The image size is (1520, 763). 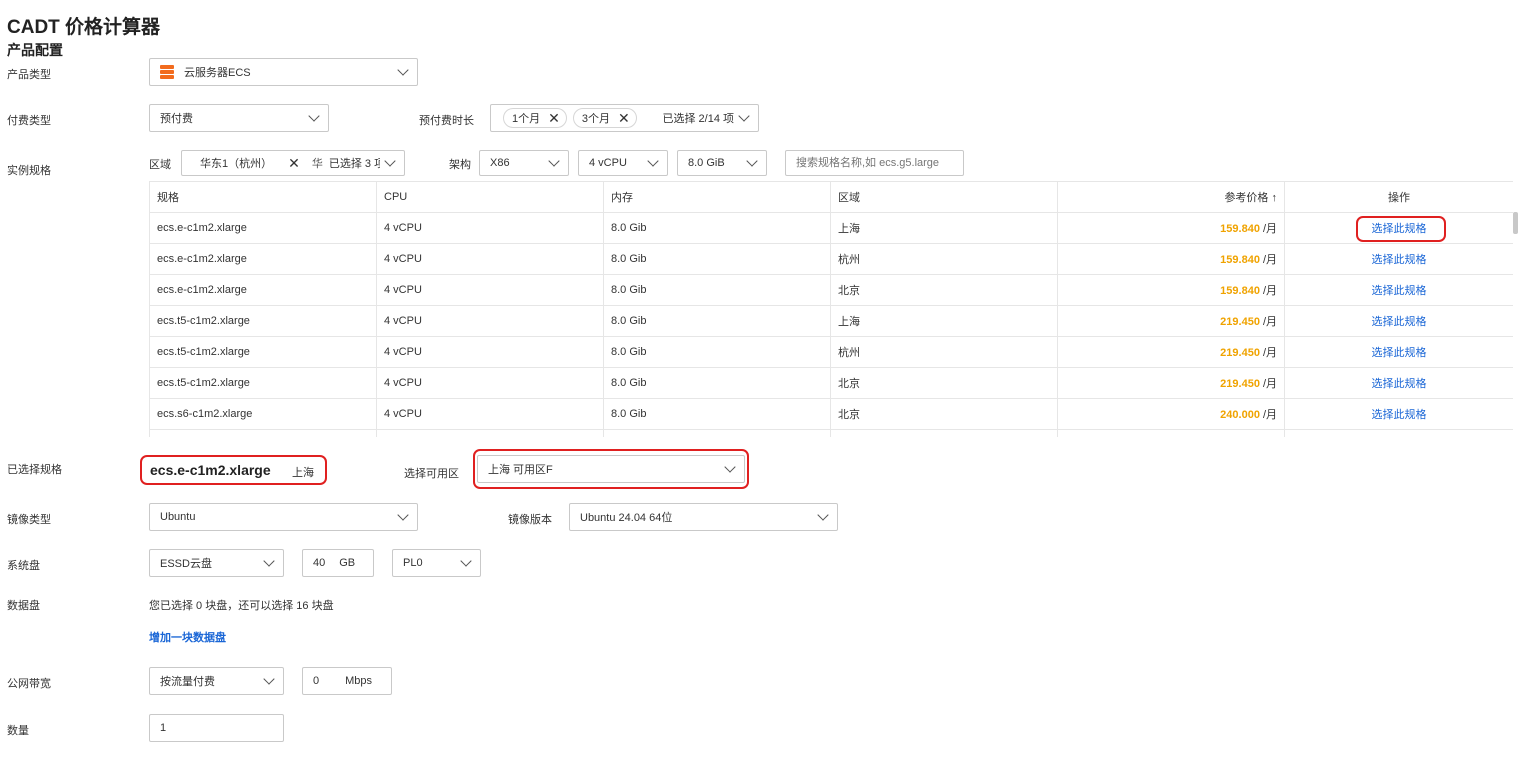 I want to click on add-data-disk-link: 增加一块数据盘, so click(x=187, y=637).